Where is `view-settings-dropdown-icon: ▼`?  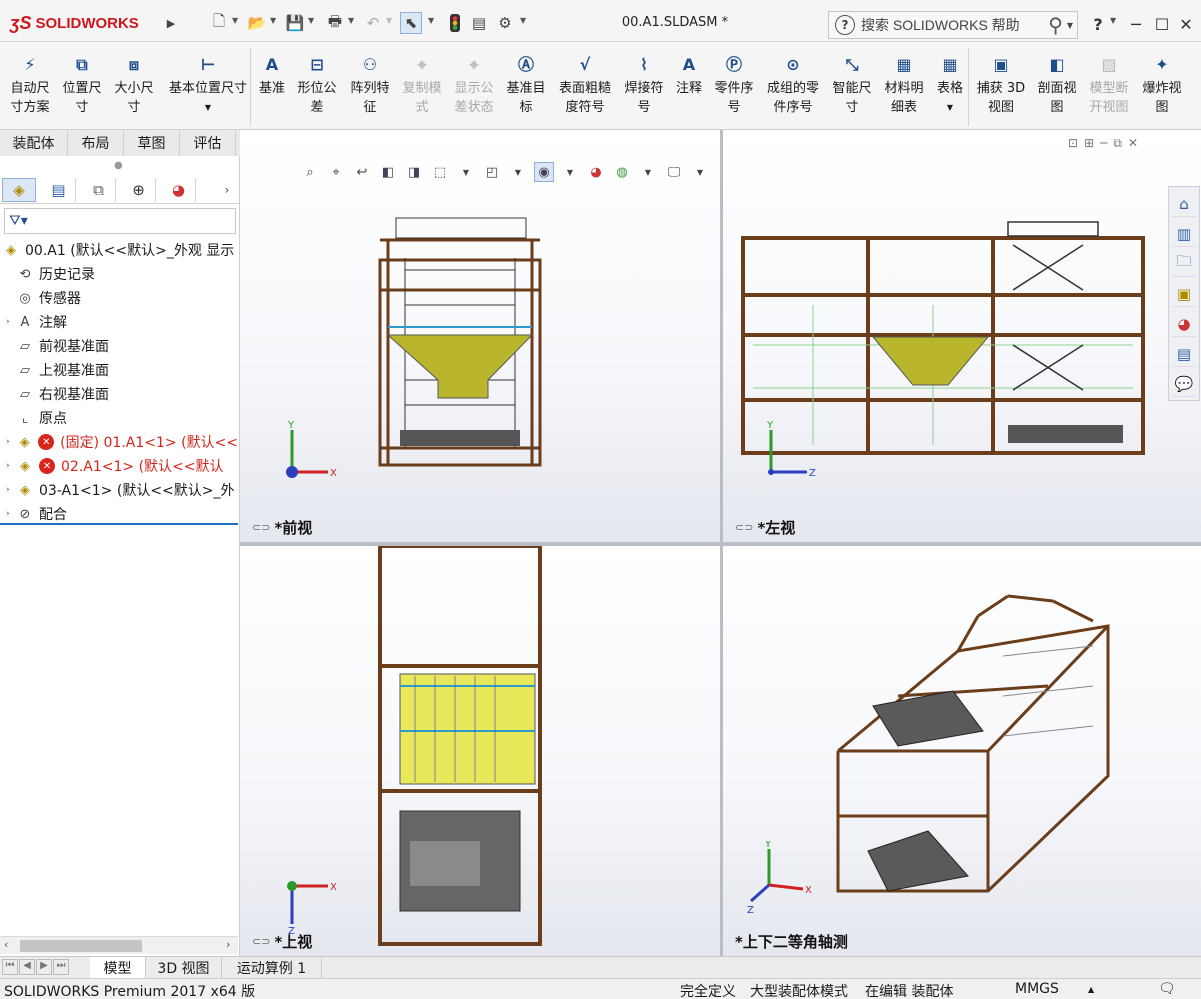 view-settings-dropdown-icon: ▼ is located at coordinates (700, 172).